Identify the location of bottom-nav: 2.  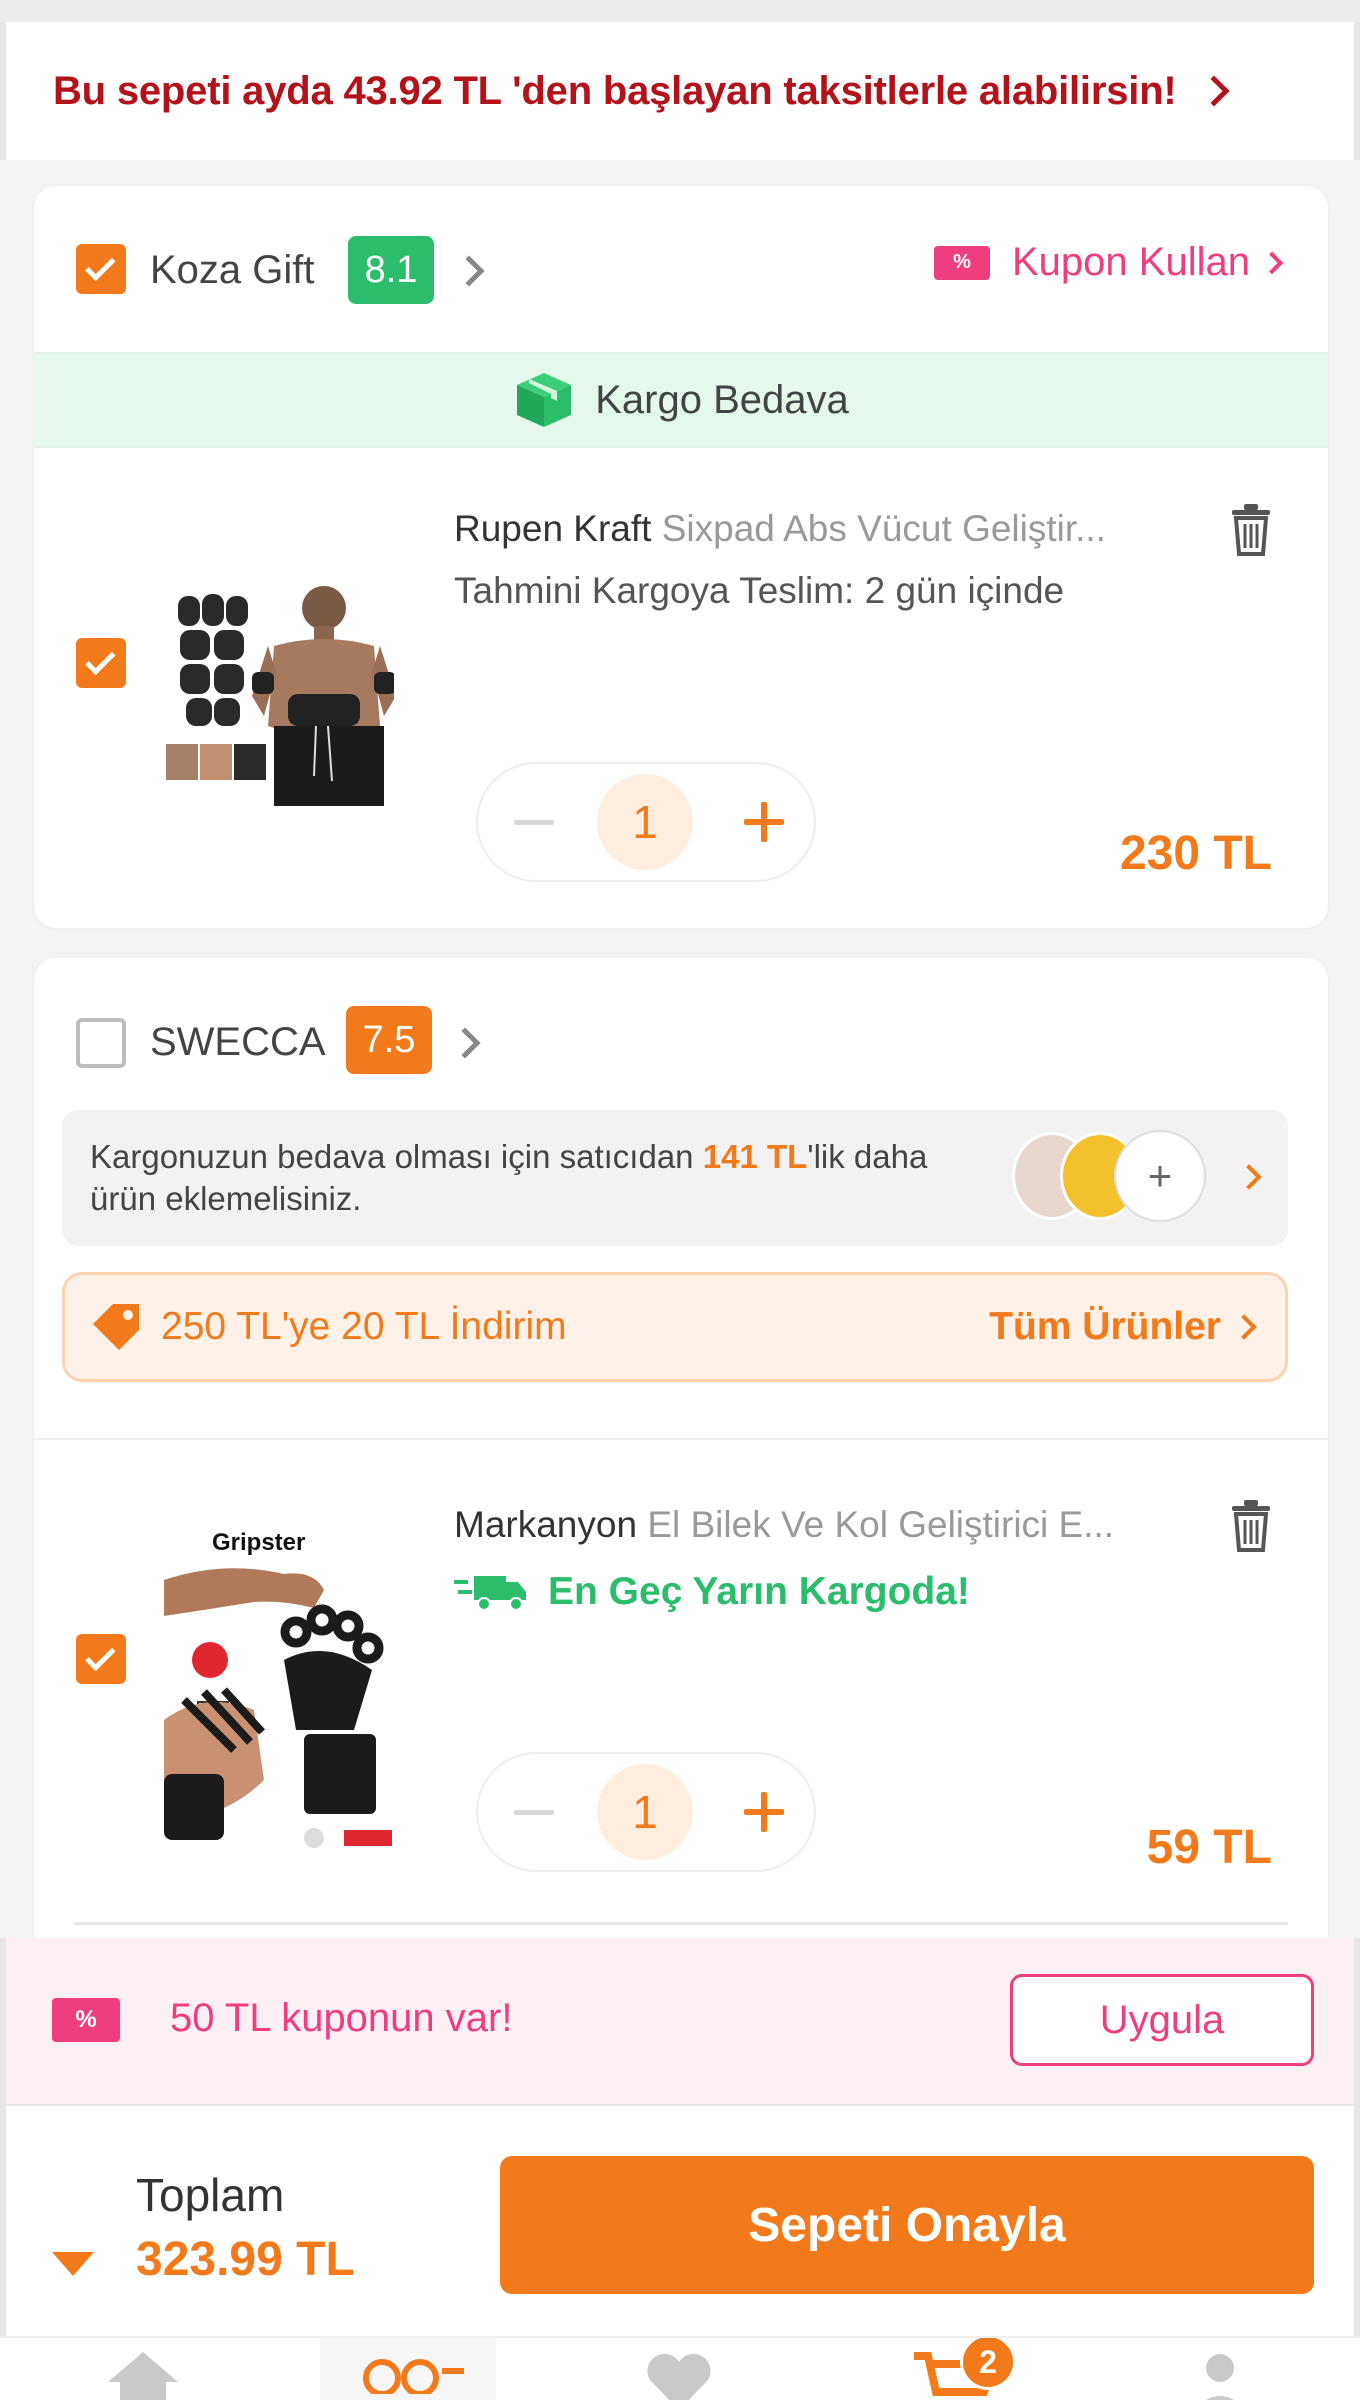
(680, 2368).